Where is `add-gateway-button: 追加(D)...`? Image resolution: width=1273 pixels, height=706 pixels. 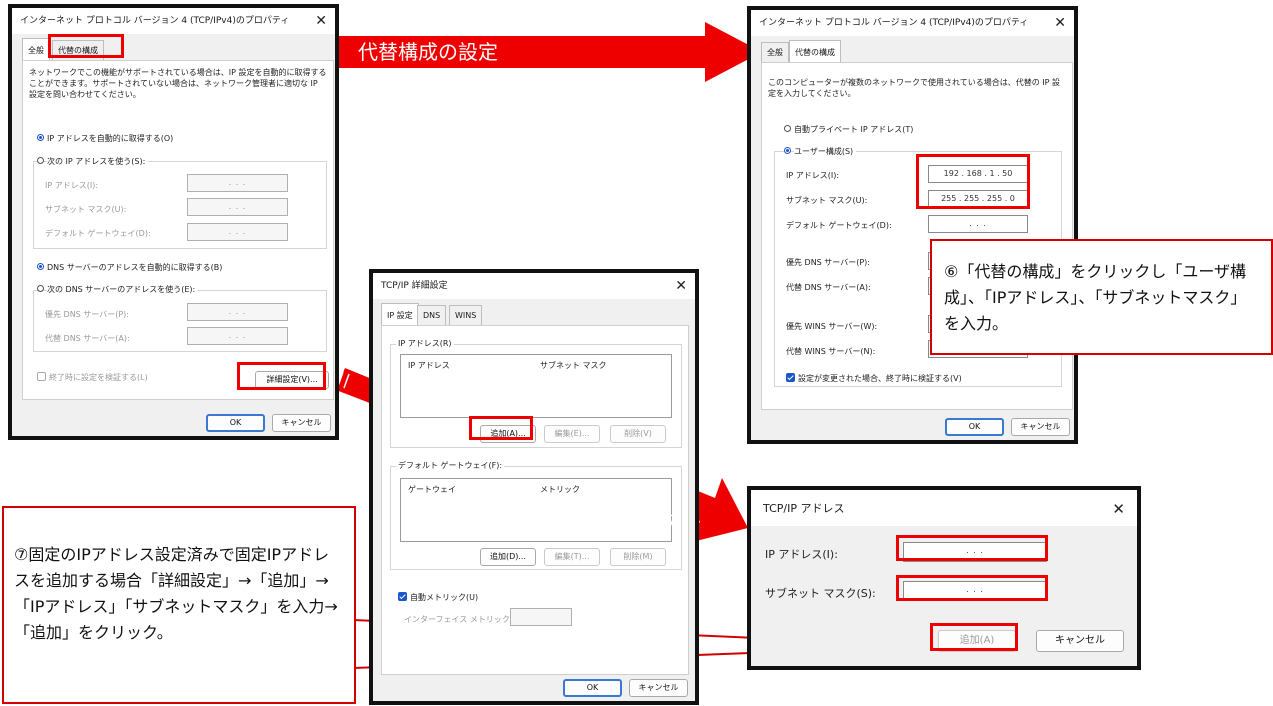 add-gateway-button: 追加(D)... is located at coordinates (508, 557).